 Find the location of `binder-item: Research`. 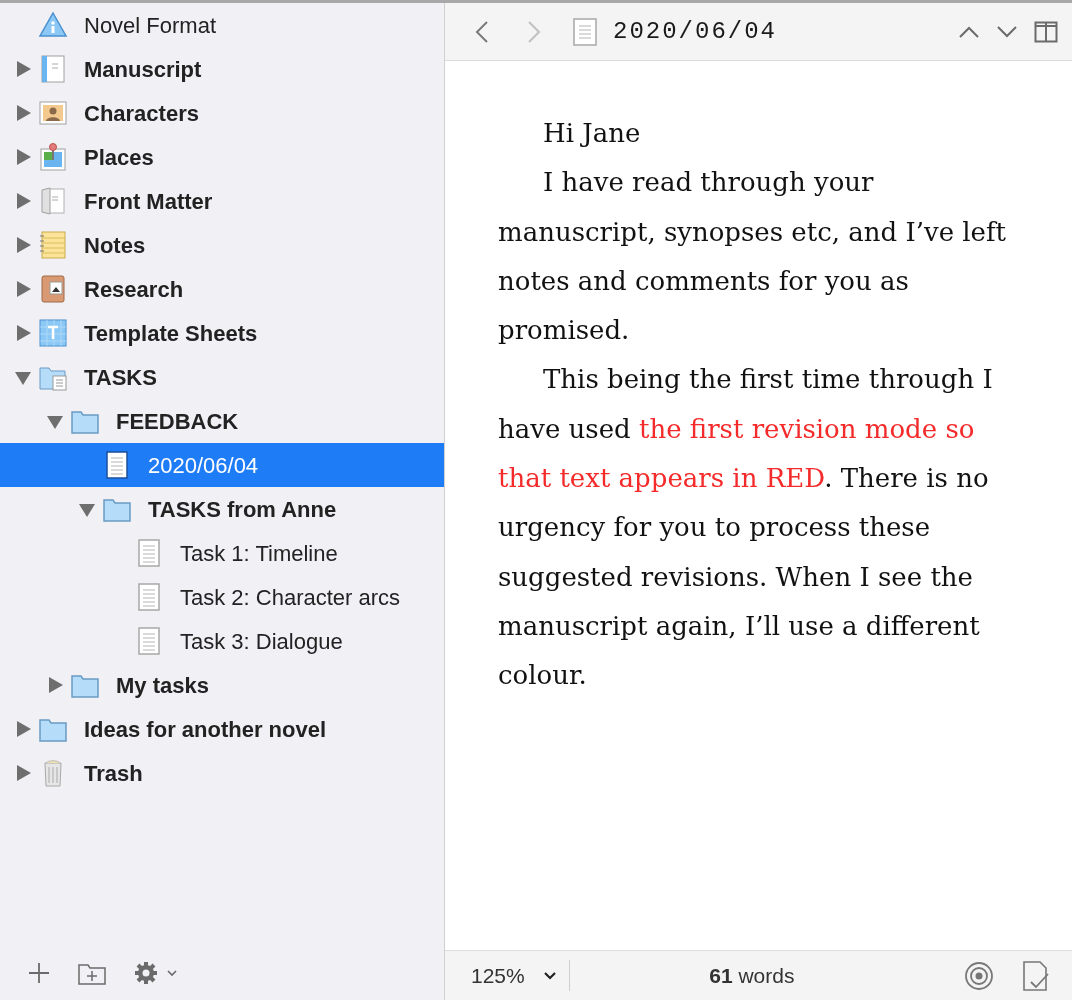

binder-item: Research is located at coordinates (134, 289).